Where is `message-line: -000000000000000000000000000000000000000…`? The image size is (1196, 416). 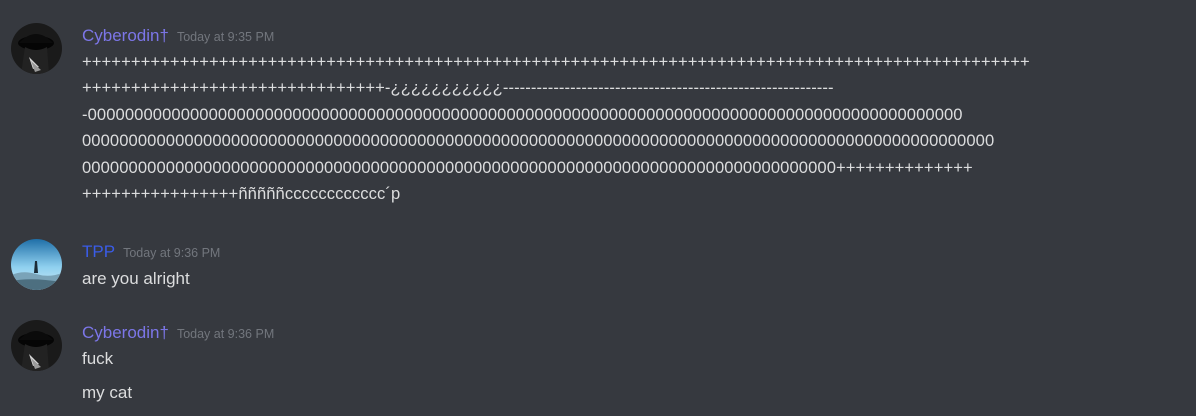 message-line: -000000000000000000000000000000000000000… is located at coordinates (522, 114).